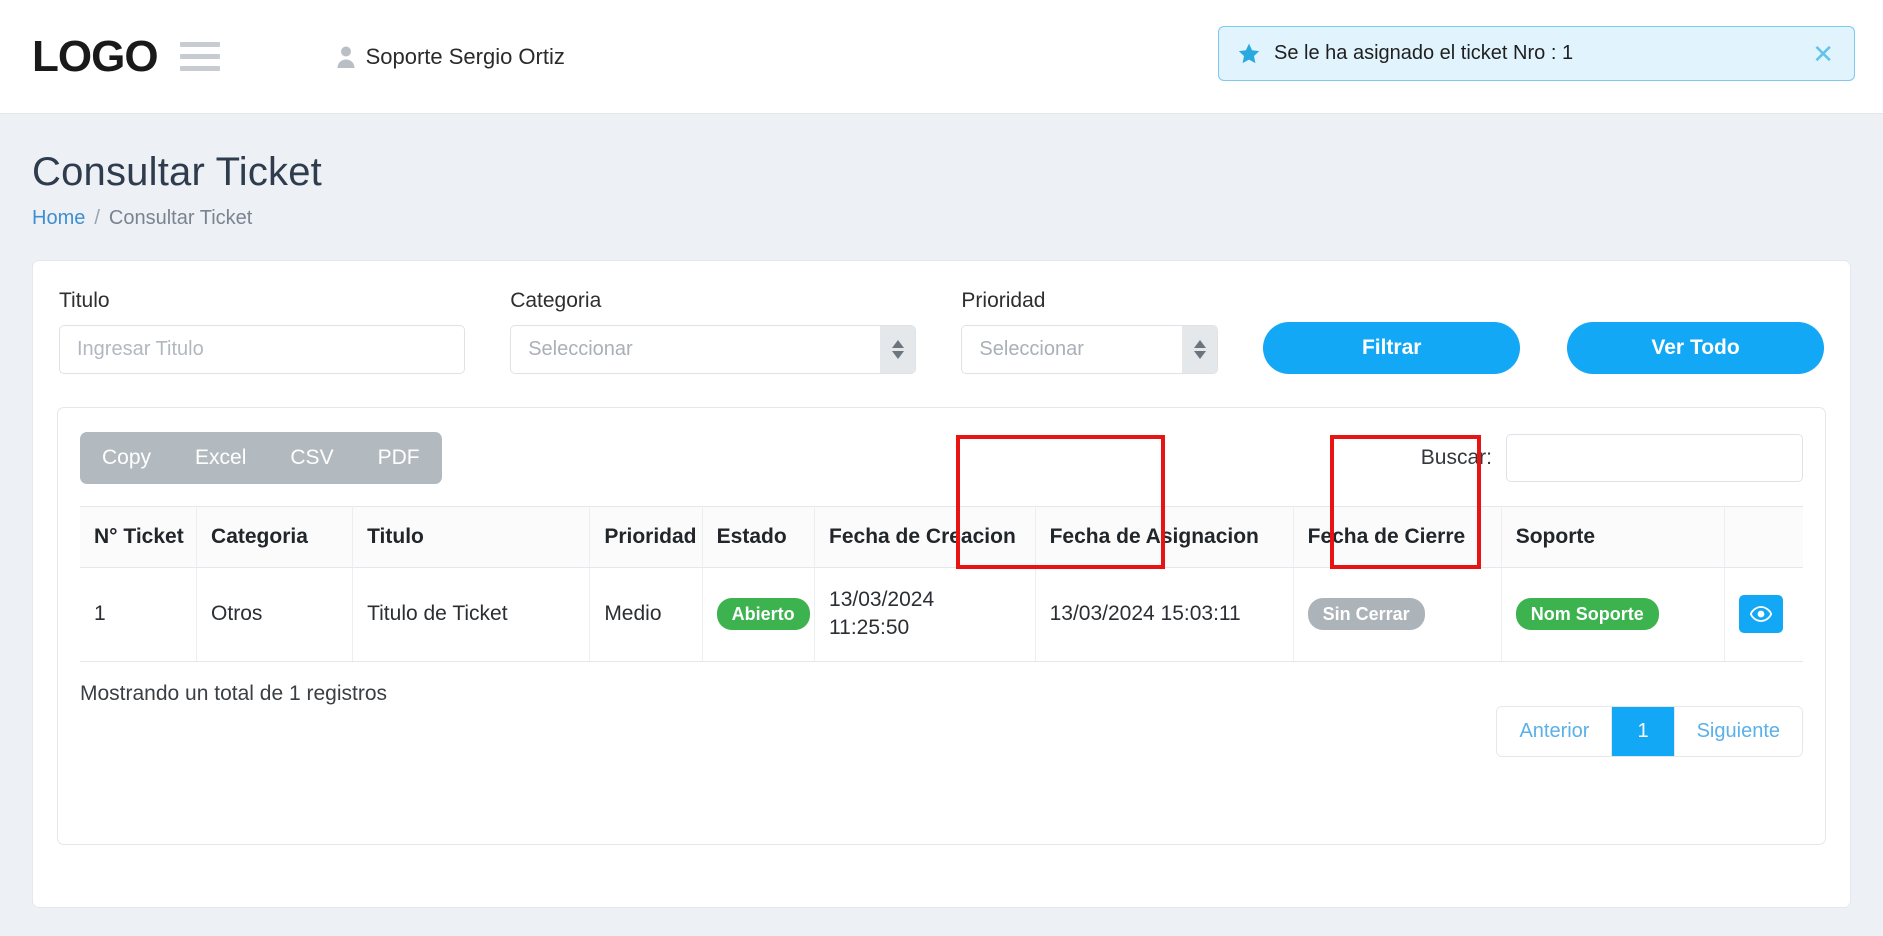 The height and width of the screenshot is (936, 1883). I want to click on cell-soporte: Nom Soporte, so click(1613, 614).